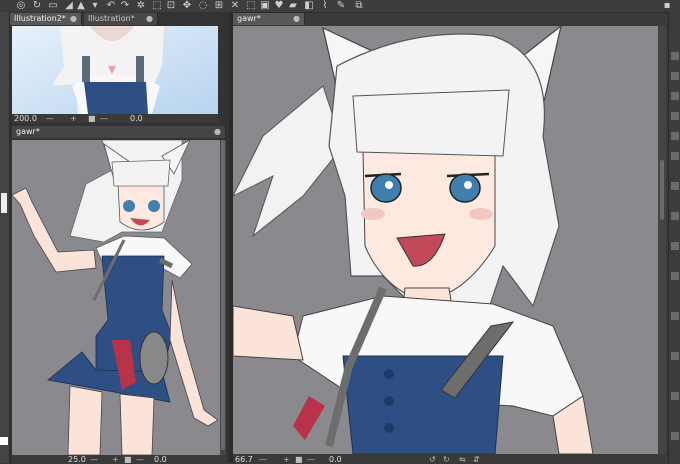 This screenshot has width=680, height=464. Describe the element at coordinates (667, 6) in the screenshot. I see `menu-icon: ▪` at that location.